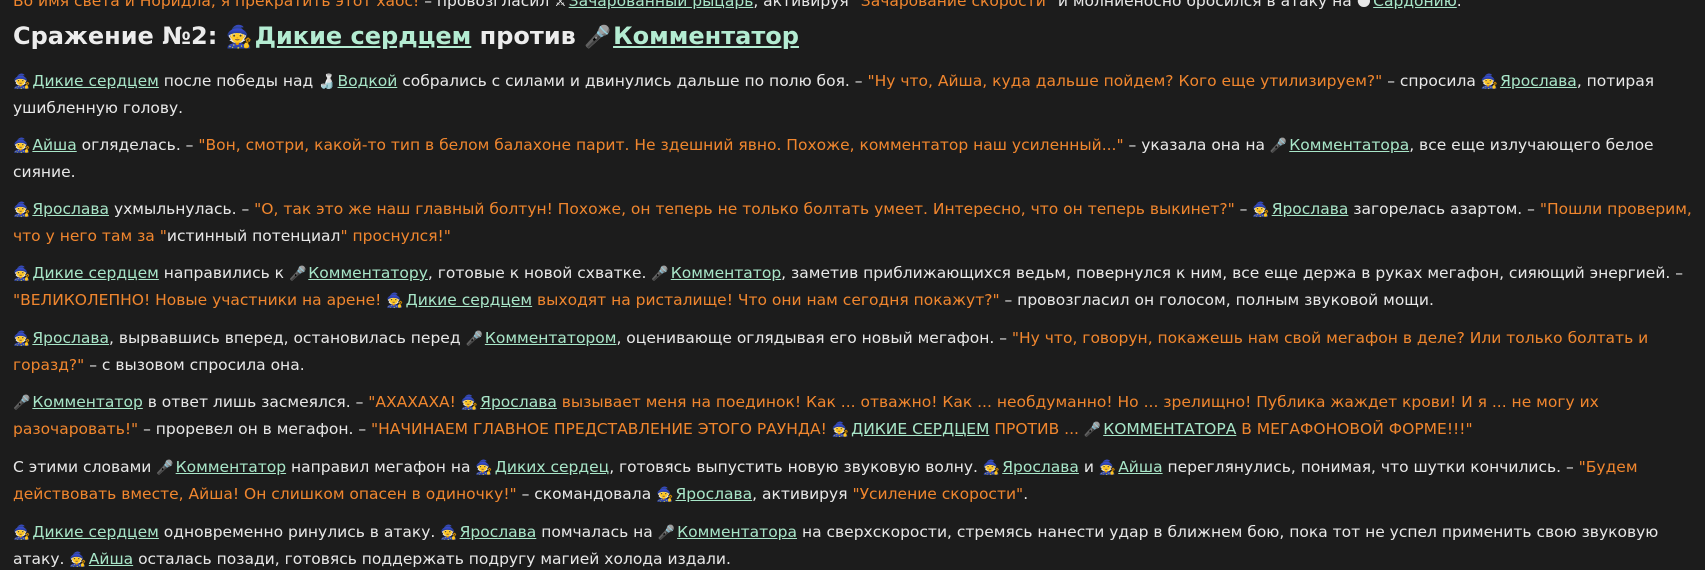  Describe the element at coordinates (363, 36) in the screenshot. I see `link-team-wild-hearts: Дикие сердцем` at that location.